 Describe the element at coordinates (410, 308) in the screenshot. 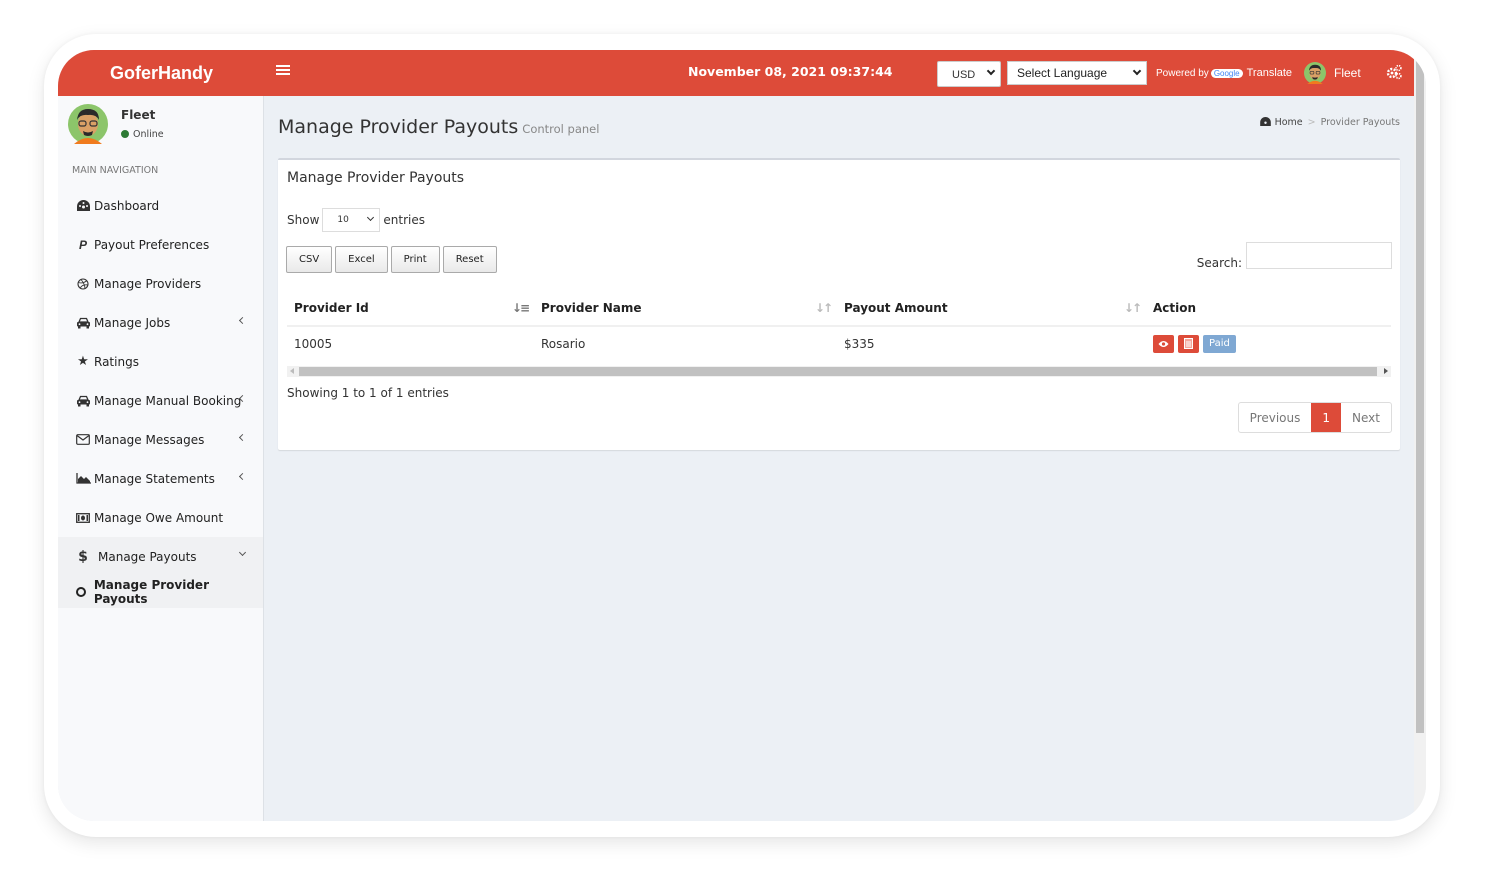

I see `column-provider-id: Provider Id ↓≡` at that location.